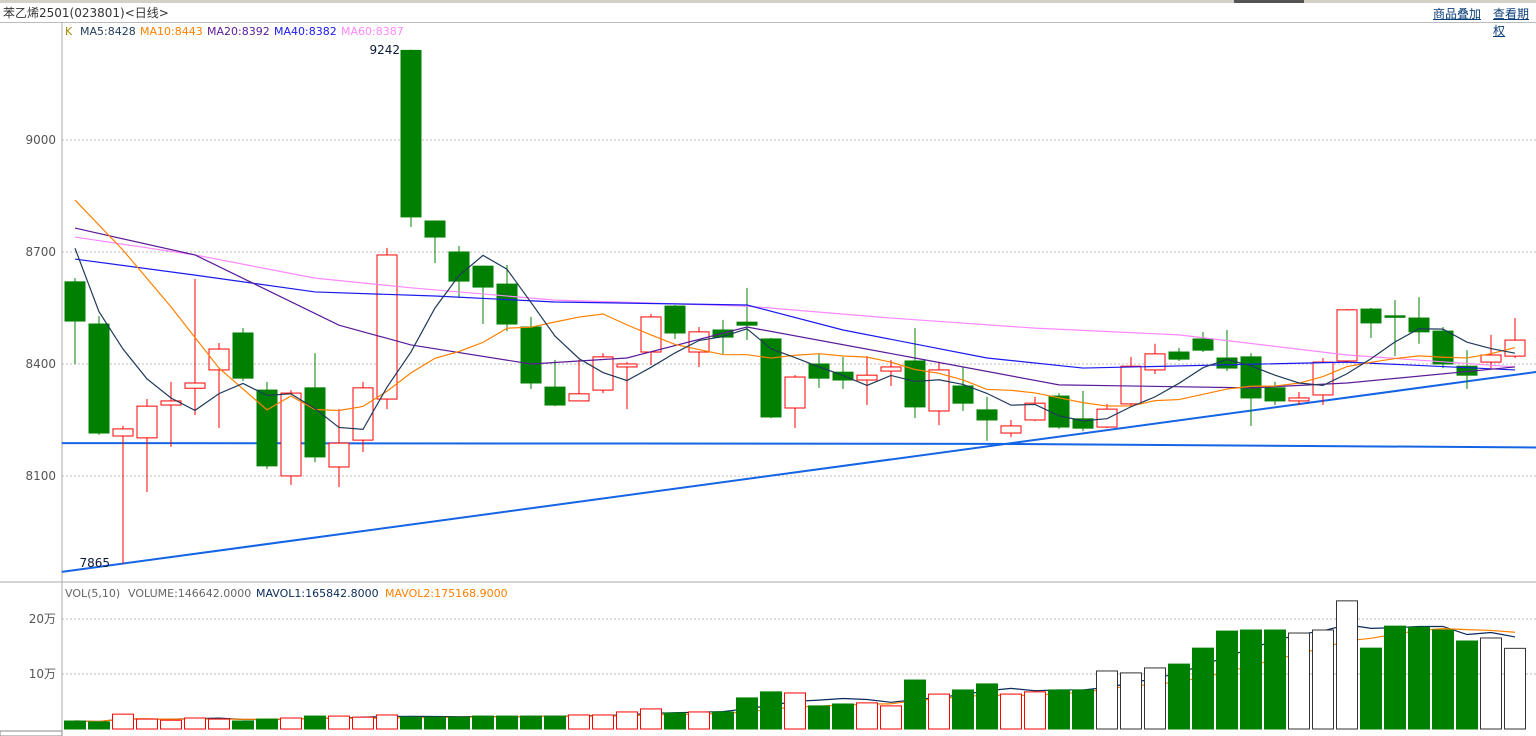 This screenshot has width=1536, height=736. What do you see at coordinates (305, 31) in the screenshot?
I see `legend-ma40: MA40:8382` at bounding box center [305, 31].